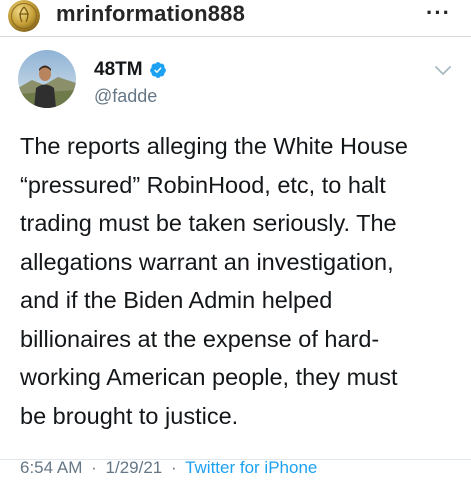 This screenshot has width=471, height=500. What do you see at coordinates (157, 70) in the screenshot?
I see `verified-badge-icon` at bounding box center [157, 70].